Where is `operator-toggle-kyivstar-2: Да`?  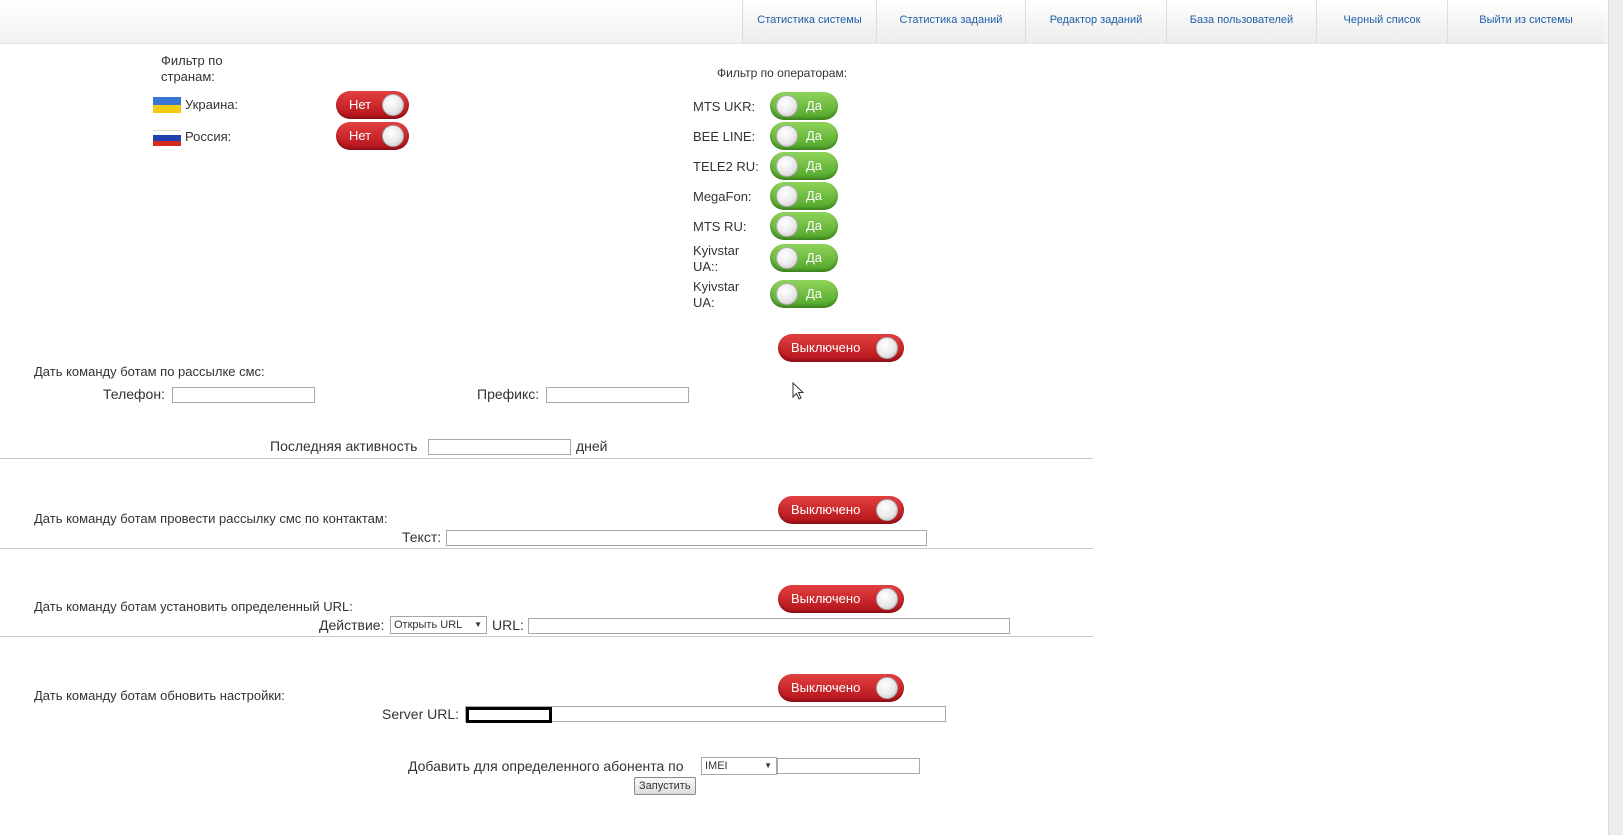
operator-toggle-kyivstar-2: Да is located at coordinates (804, 294).